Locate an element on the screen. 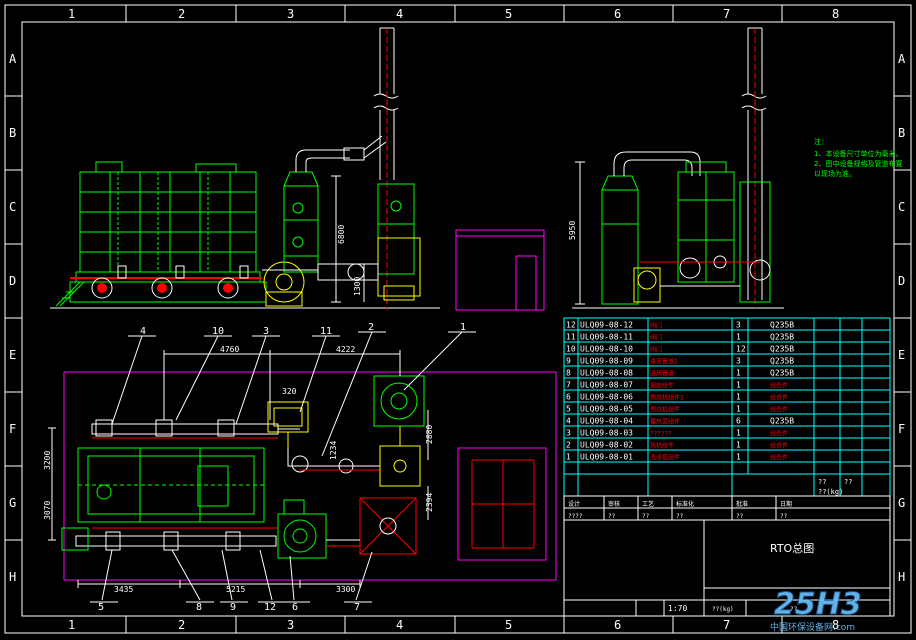  svg-text: 4 is located at coordinates (399, 625).